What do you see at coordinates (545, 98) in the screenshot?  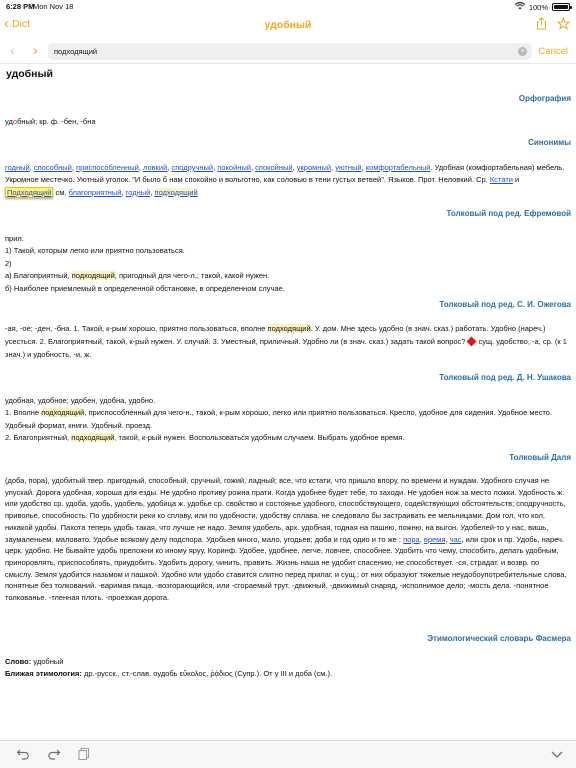 I see `section-heading-orthography: Орфография` at bounding box center [545, 98].